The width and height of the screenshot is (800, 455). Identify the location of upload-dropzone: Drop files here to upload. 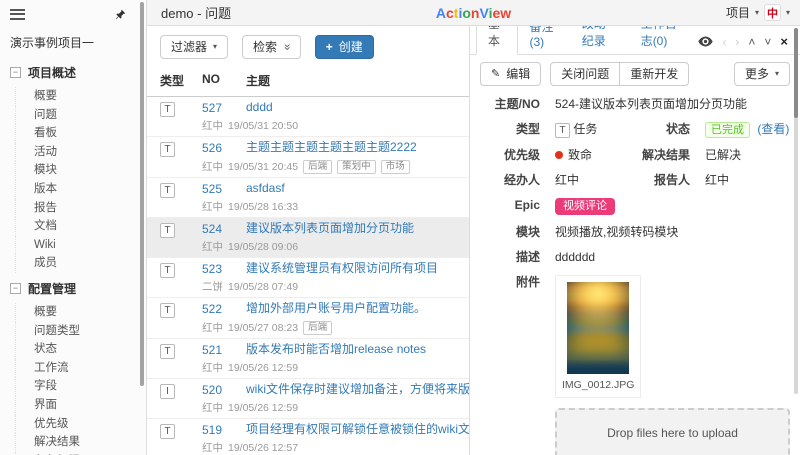
(672, 431).